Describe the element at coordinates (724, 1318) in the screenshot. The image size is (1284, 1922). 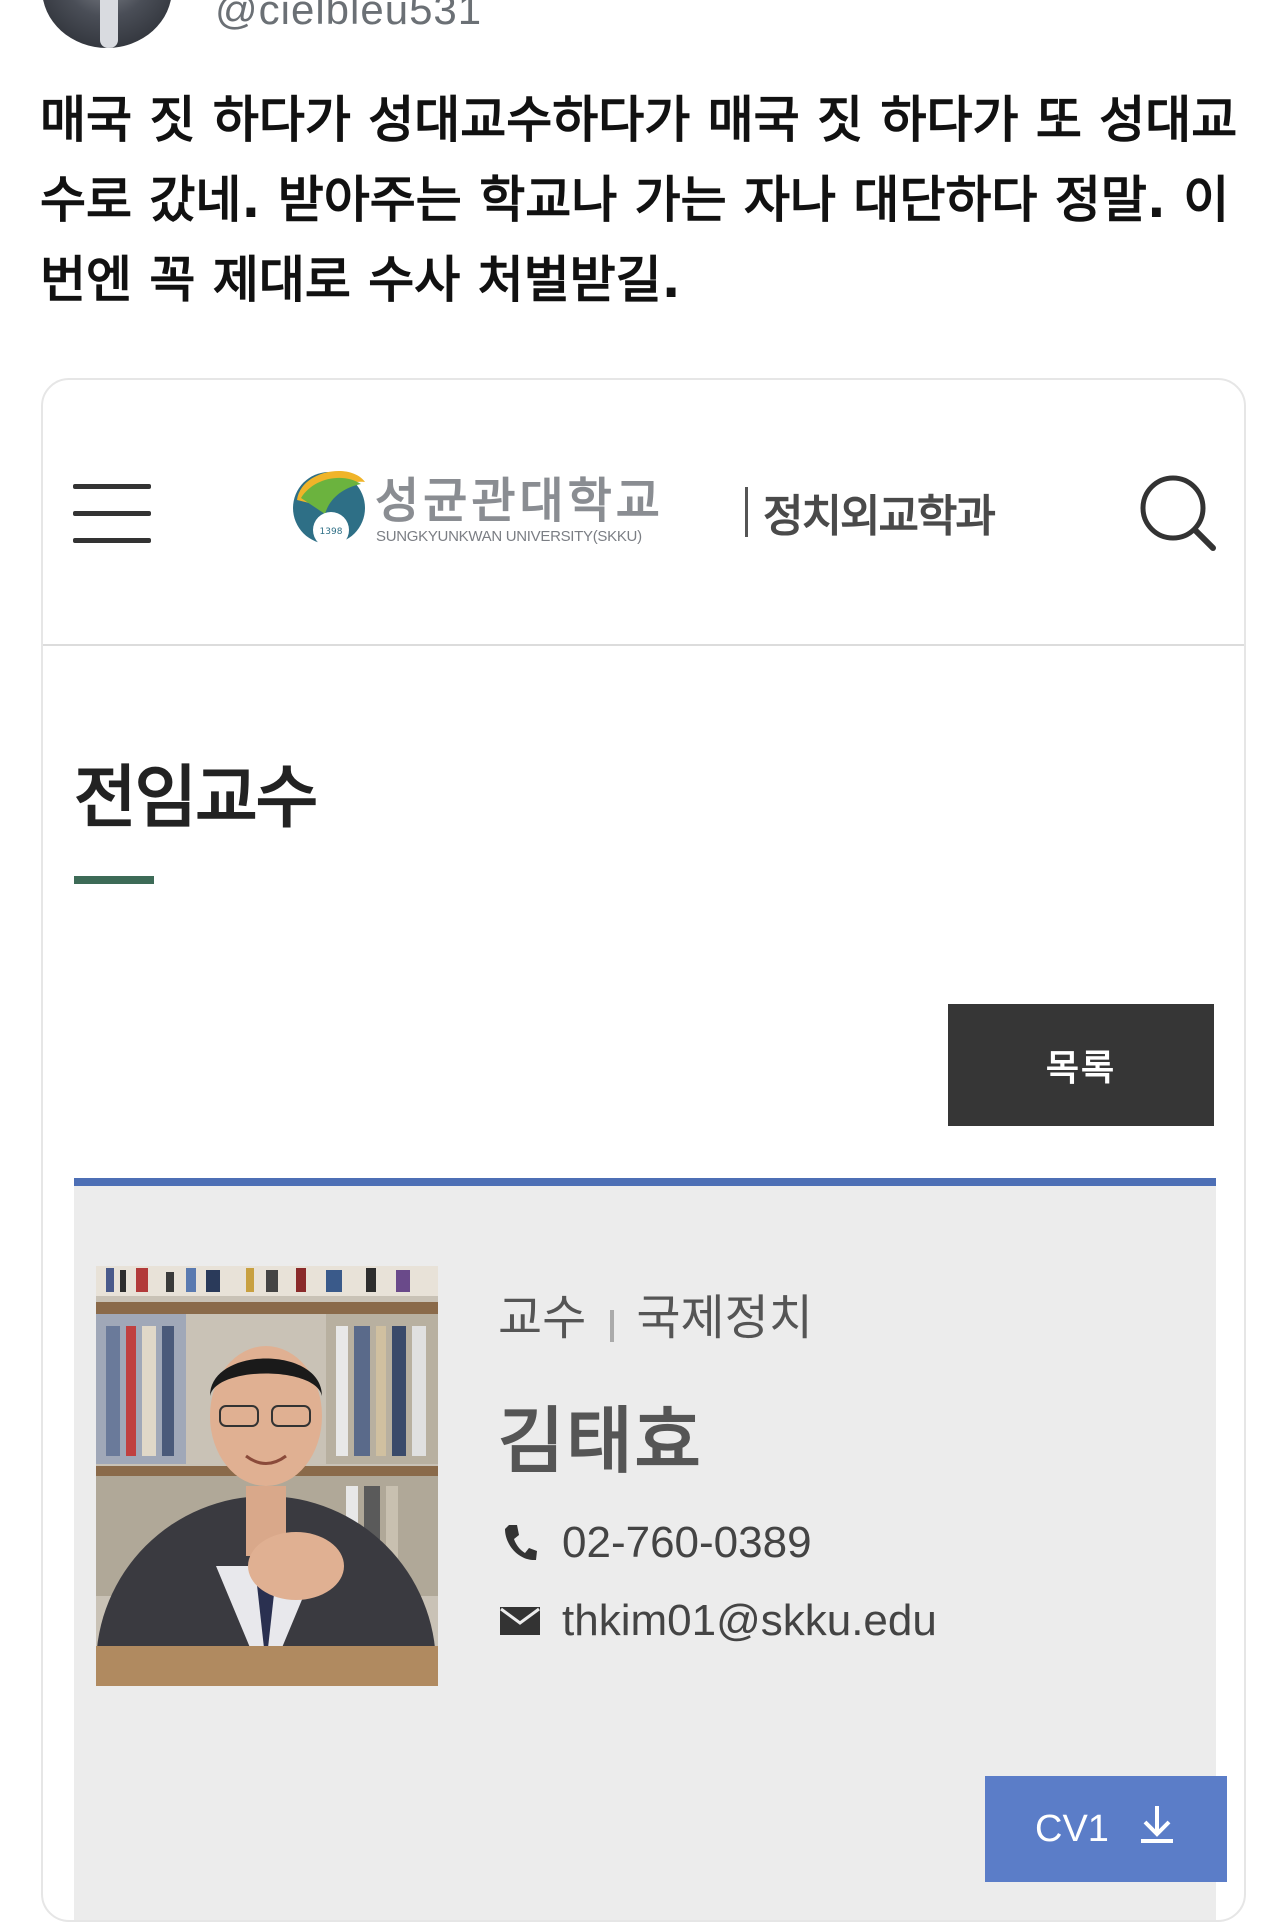
I see `professor-field: 국제정치` at that location.